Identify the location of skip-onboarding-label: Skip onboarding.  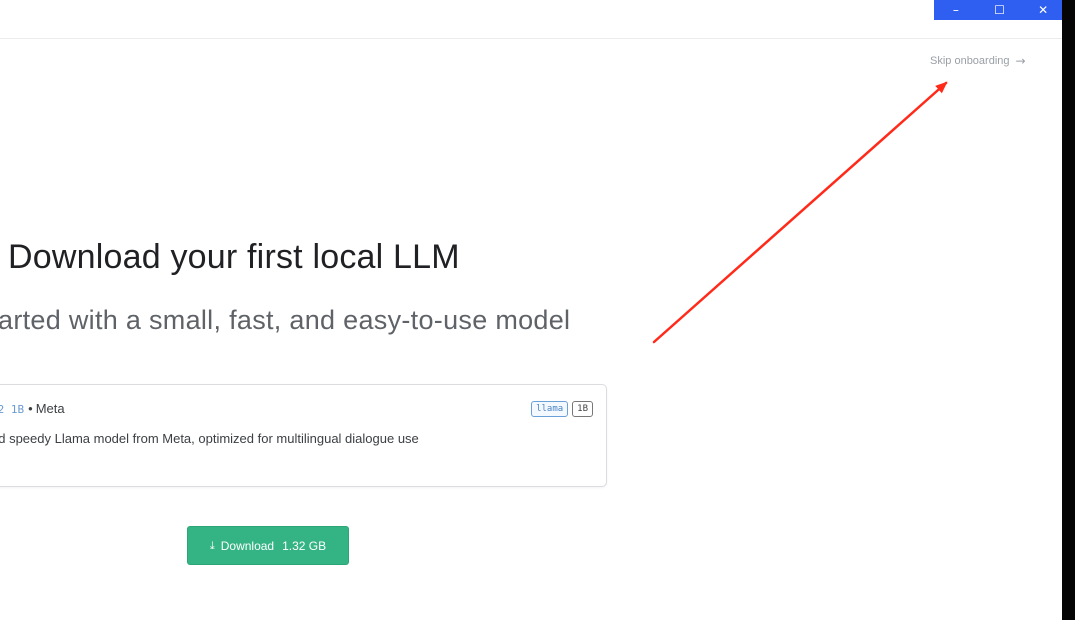
(970, 61).